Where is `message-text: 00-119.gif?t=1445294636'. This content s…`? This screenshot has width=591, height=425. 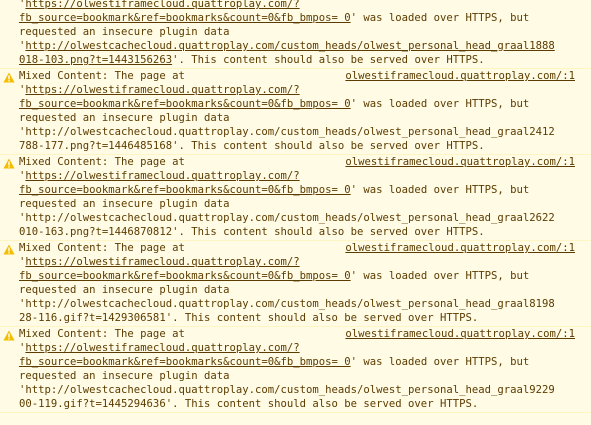 message-text: 00-119.gif?t=1445294636'. This content s… is located at coordinates (249, 404).